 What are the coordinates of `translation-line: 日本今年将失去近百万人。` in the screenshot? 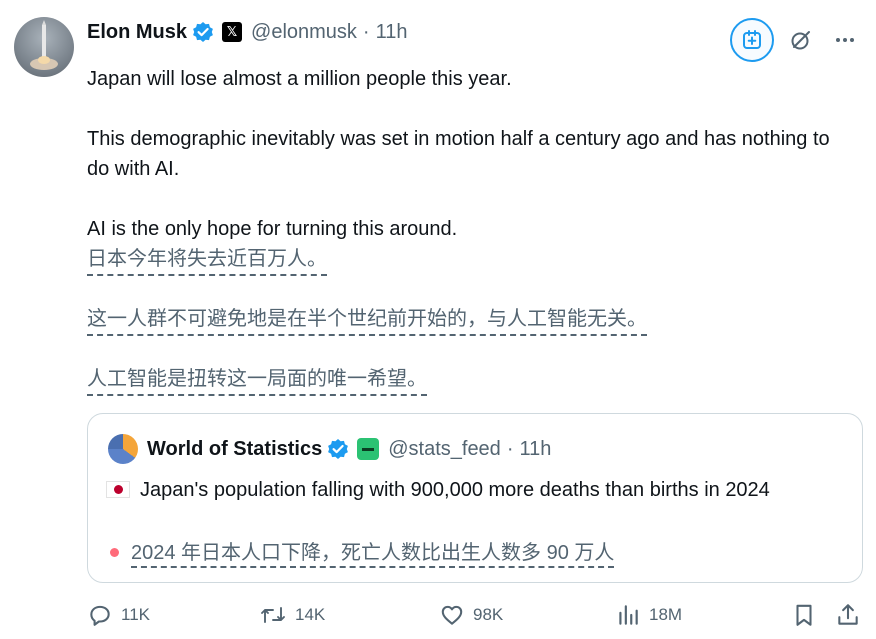 It's located at (207, 261).